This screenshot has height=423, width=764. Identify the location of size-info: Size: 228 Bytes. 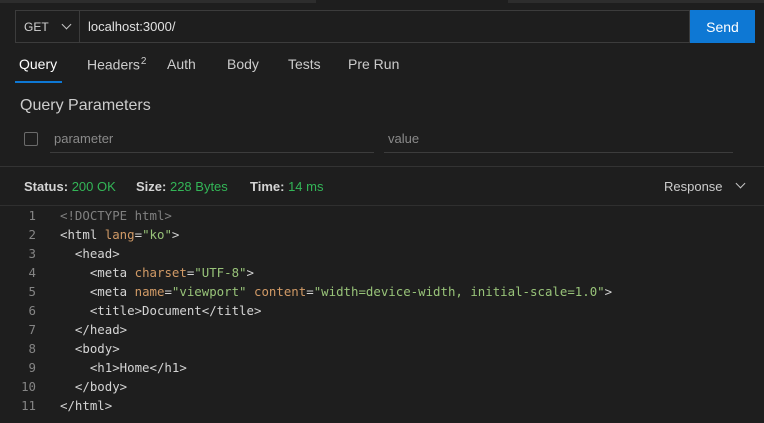
(182, 186).